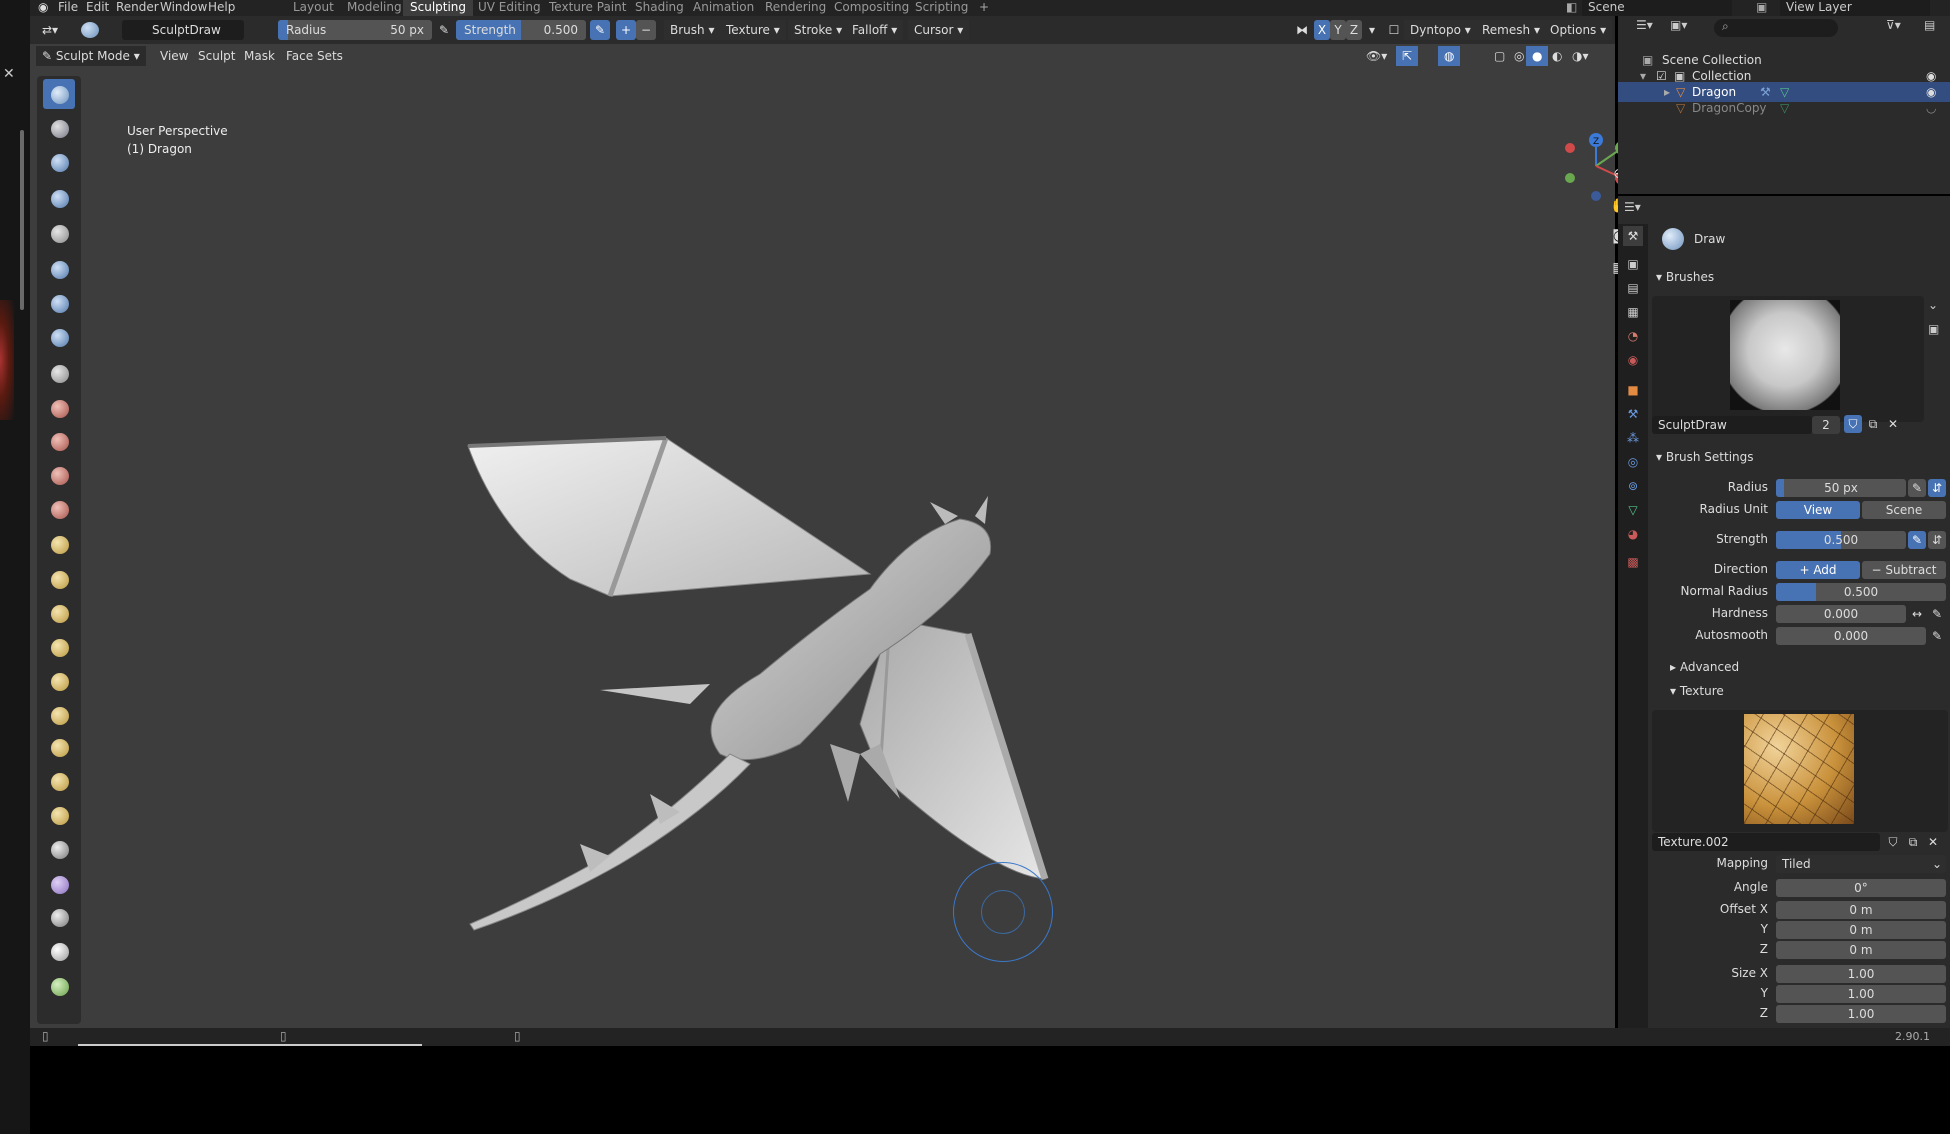  Describe the element at coordinates (1841, 540) in the screenshot. I see `strength-field: 0.500` at that location.